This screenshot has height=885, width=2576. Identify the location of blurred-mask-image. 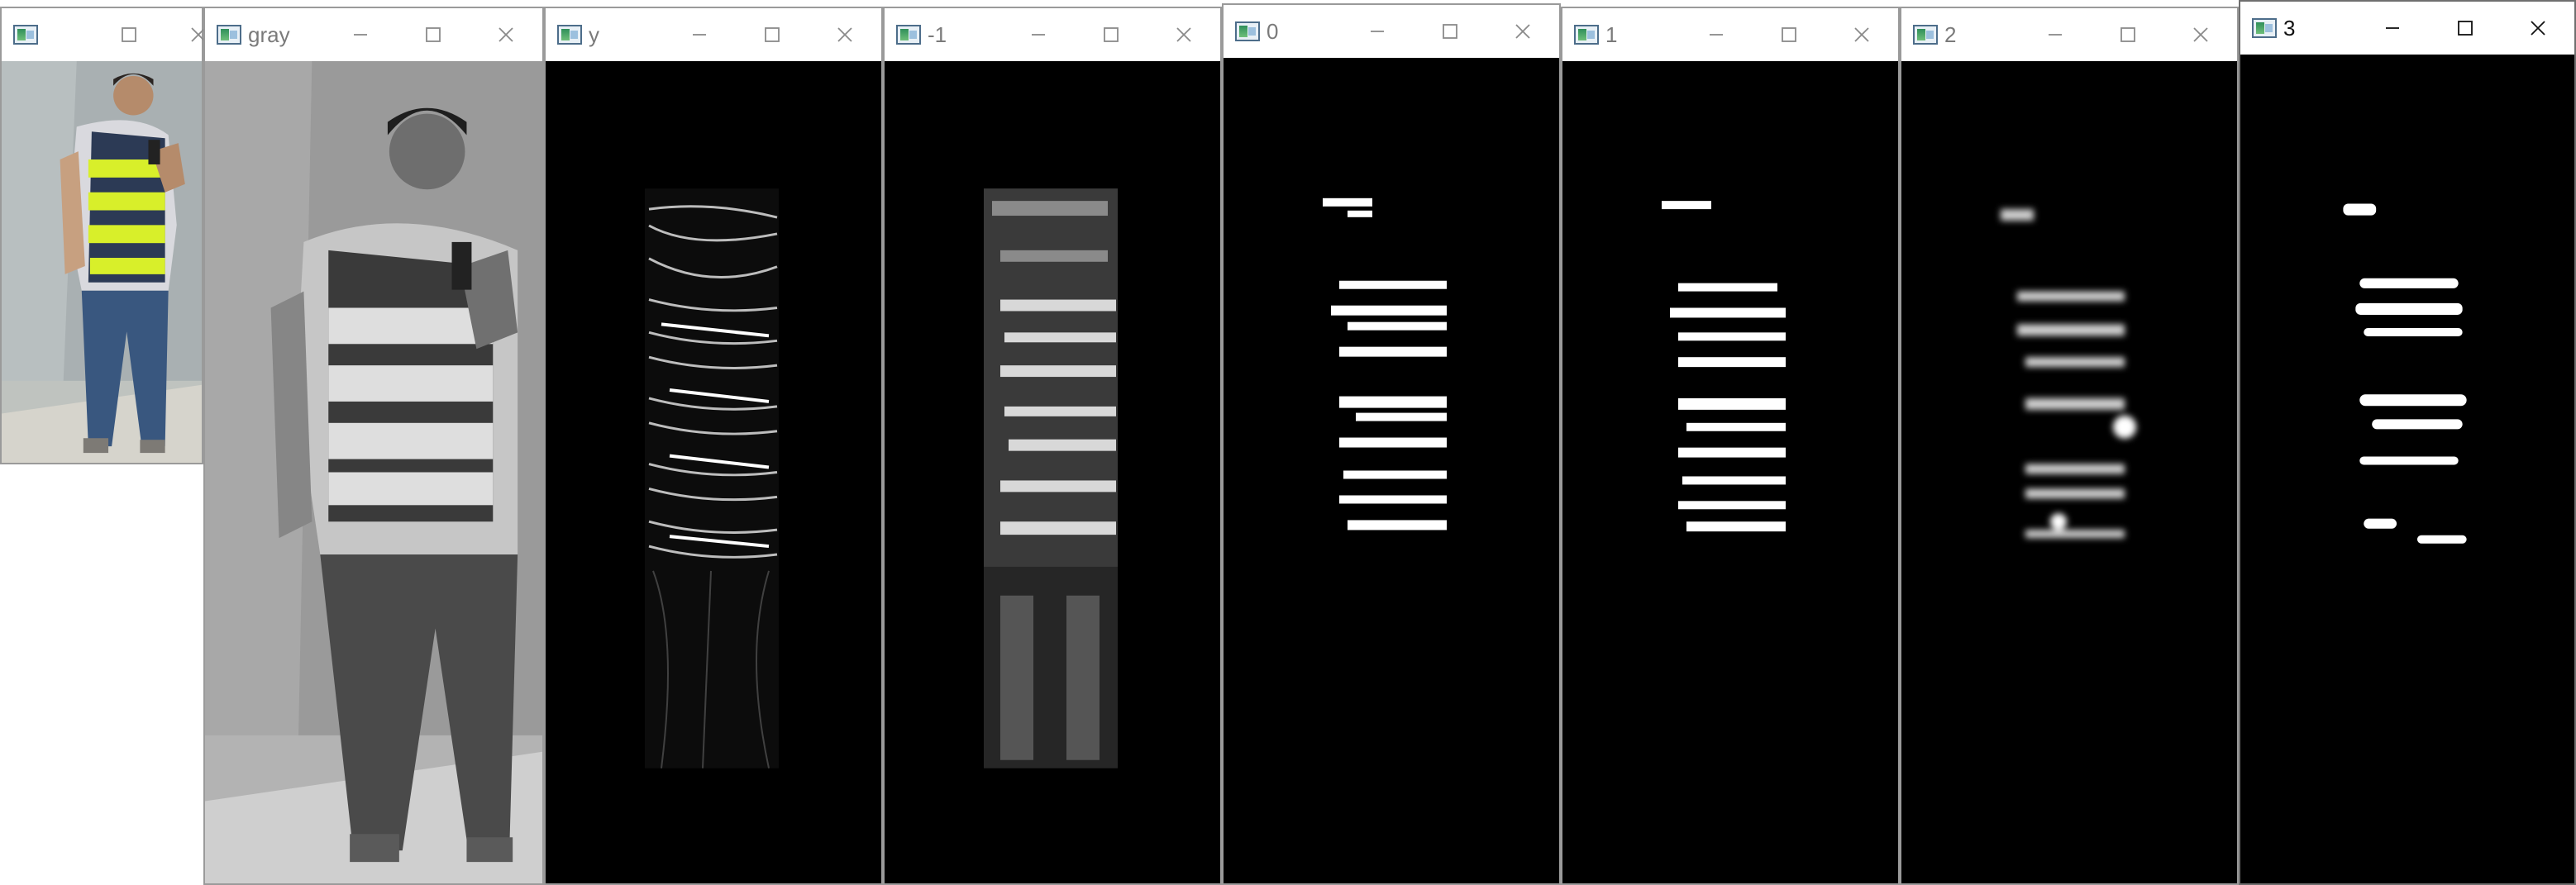
(2068, 374).